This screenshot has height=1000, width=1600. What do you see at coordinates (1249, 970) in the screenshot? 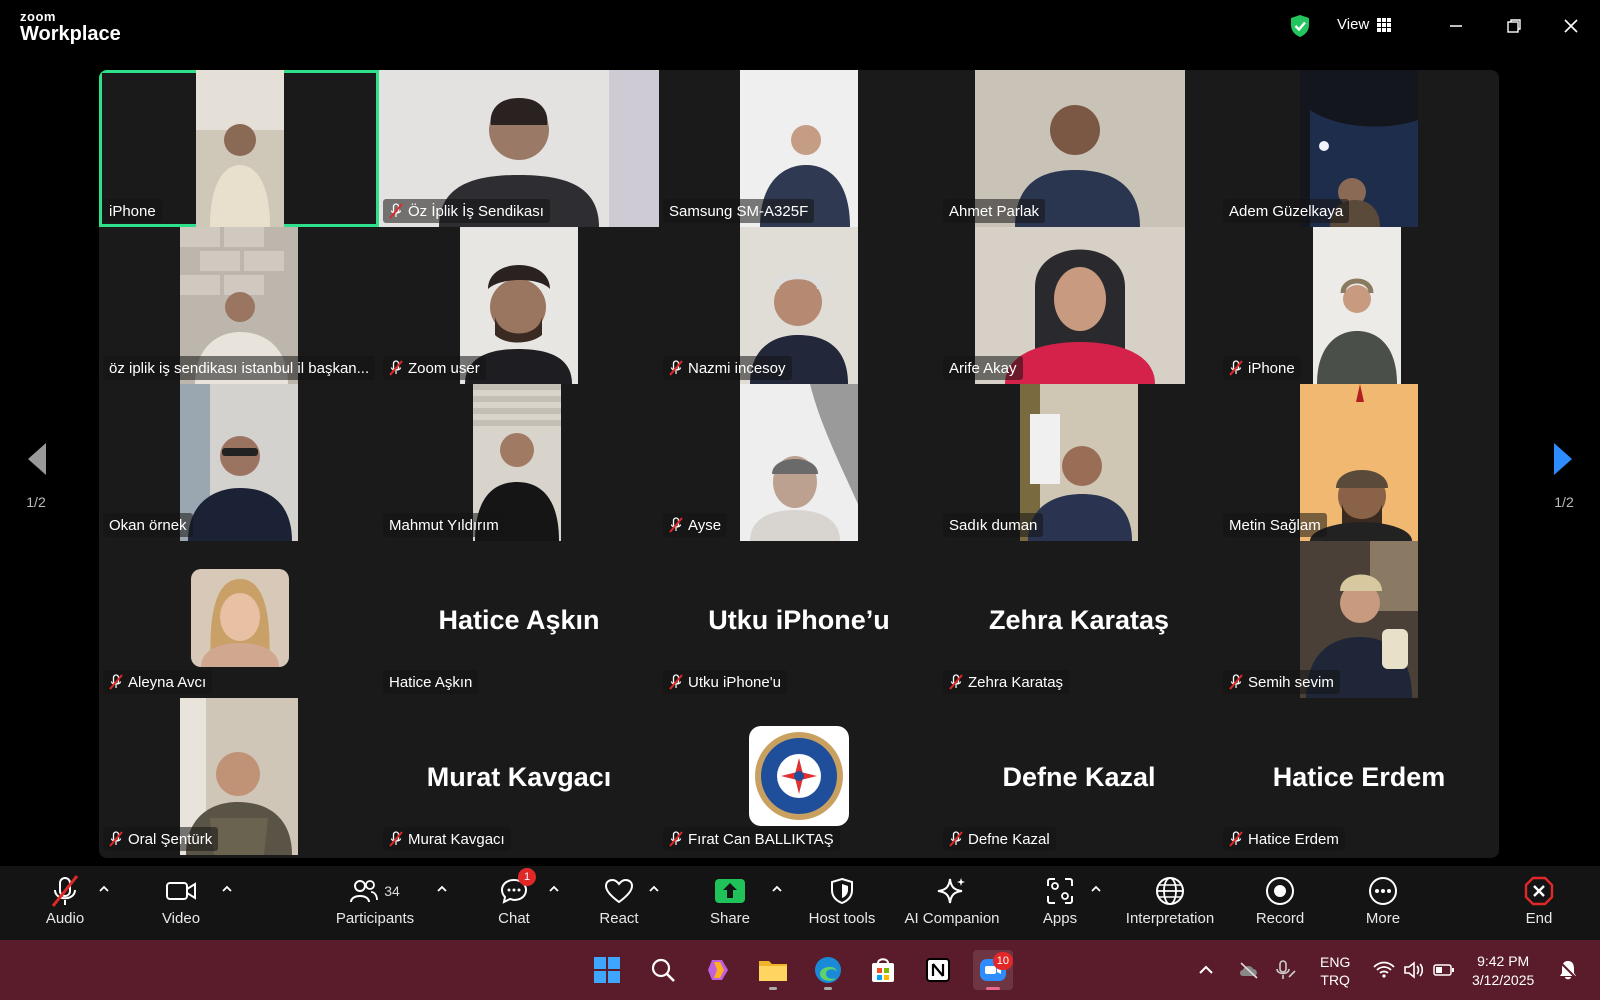
I see `onedrive-offline-icon` at bounding box center [1249, 970].